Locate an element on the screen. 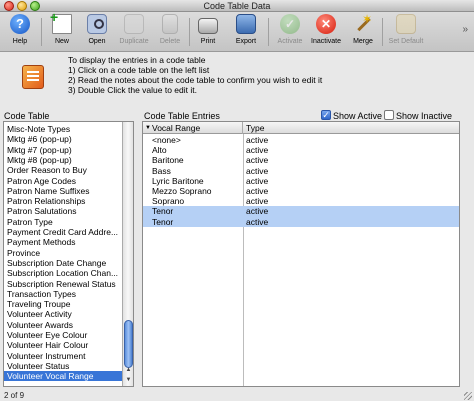 The width and height of the screenshot is (474, 401). help-button: ? Help is located at coordinates (20, 32).